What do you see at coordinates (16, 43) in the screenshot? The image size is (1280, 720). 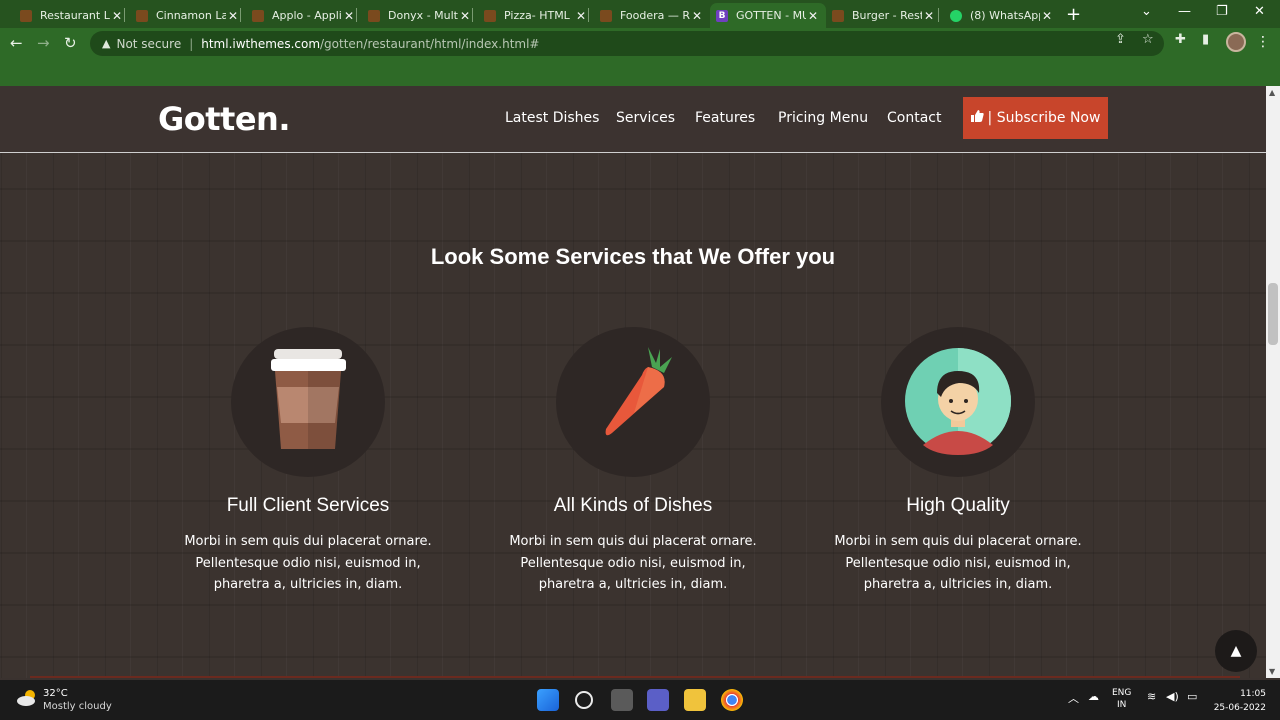 I see `back-arrow-icon: ←` at bounding box center [16, 43].